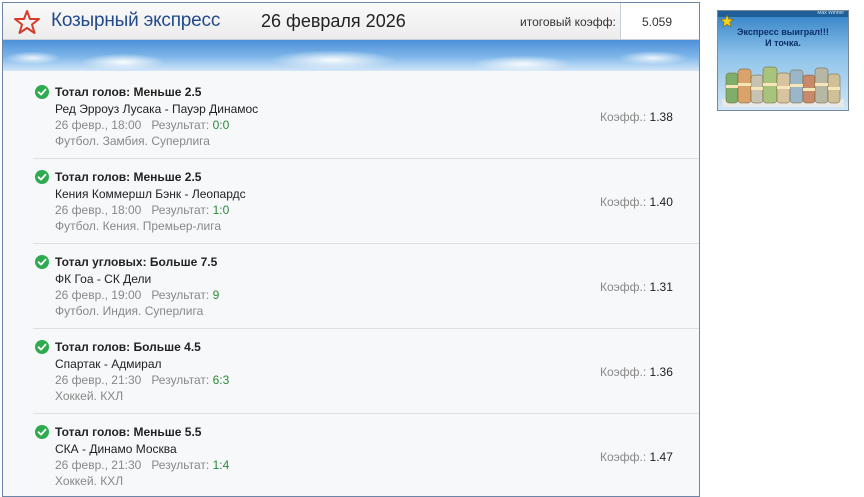 The height and width of the screenshot is (497, 864). What do you see at coordinates (221, 465) in the screenshot?
I see `bet-result: 1:4` at bounding box center [221, 465].